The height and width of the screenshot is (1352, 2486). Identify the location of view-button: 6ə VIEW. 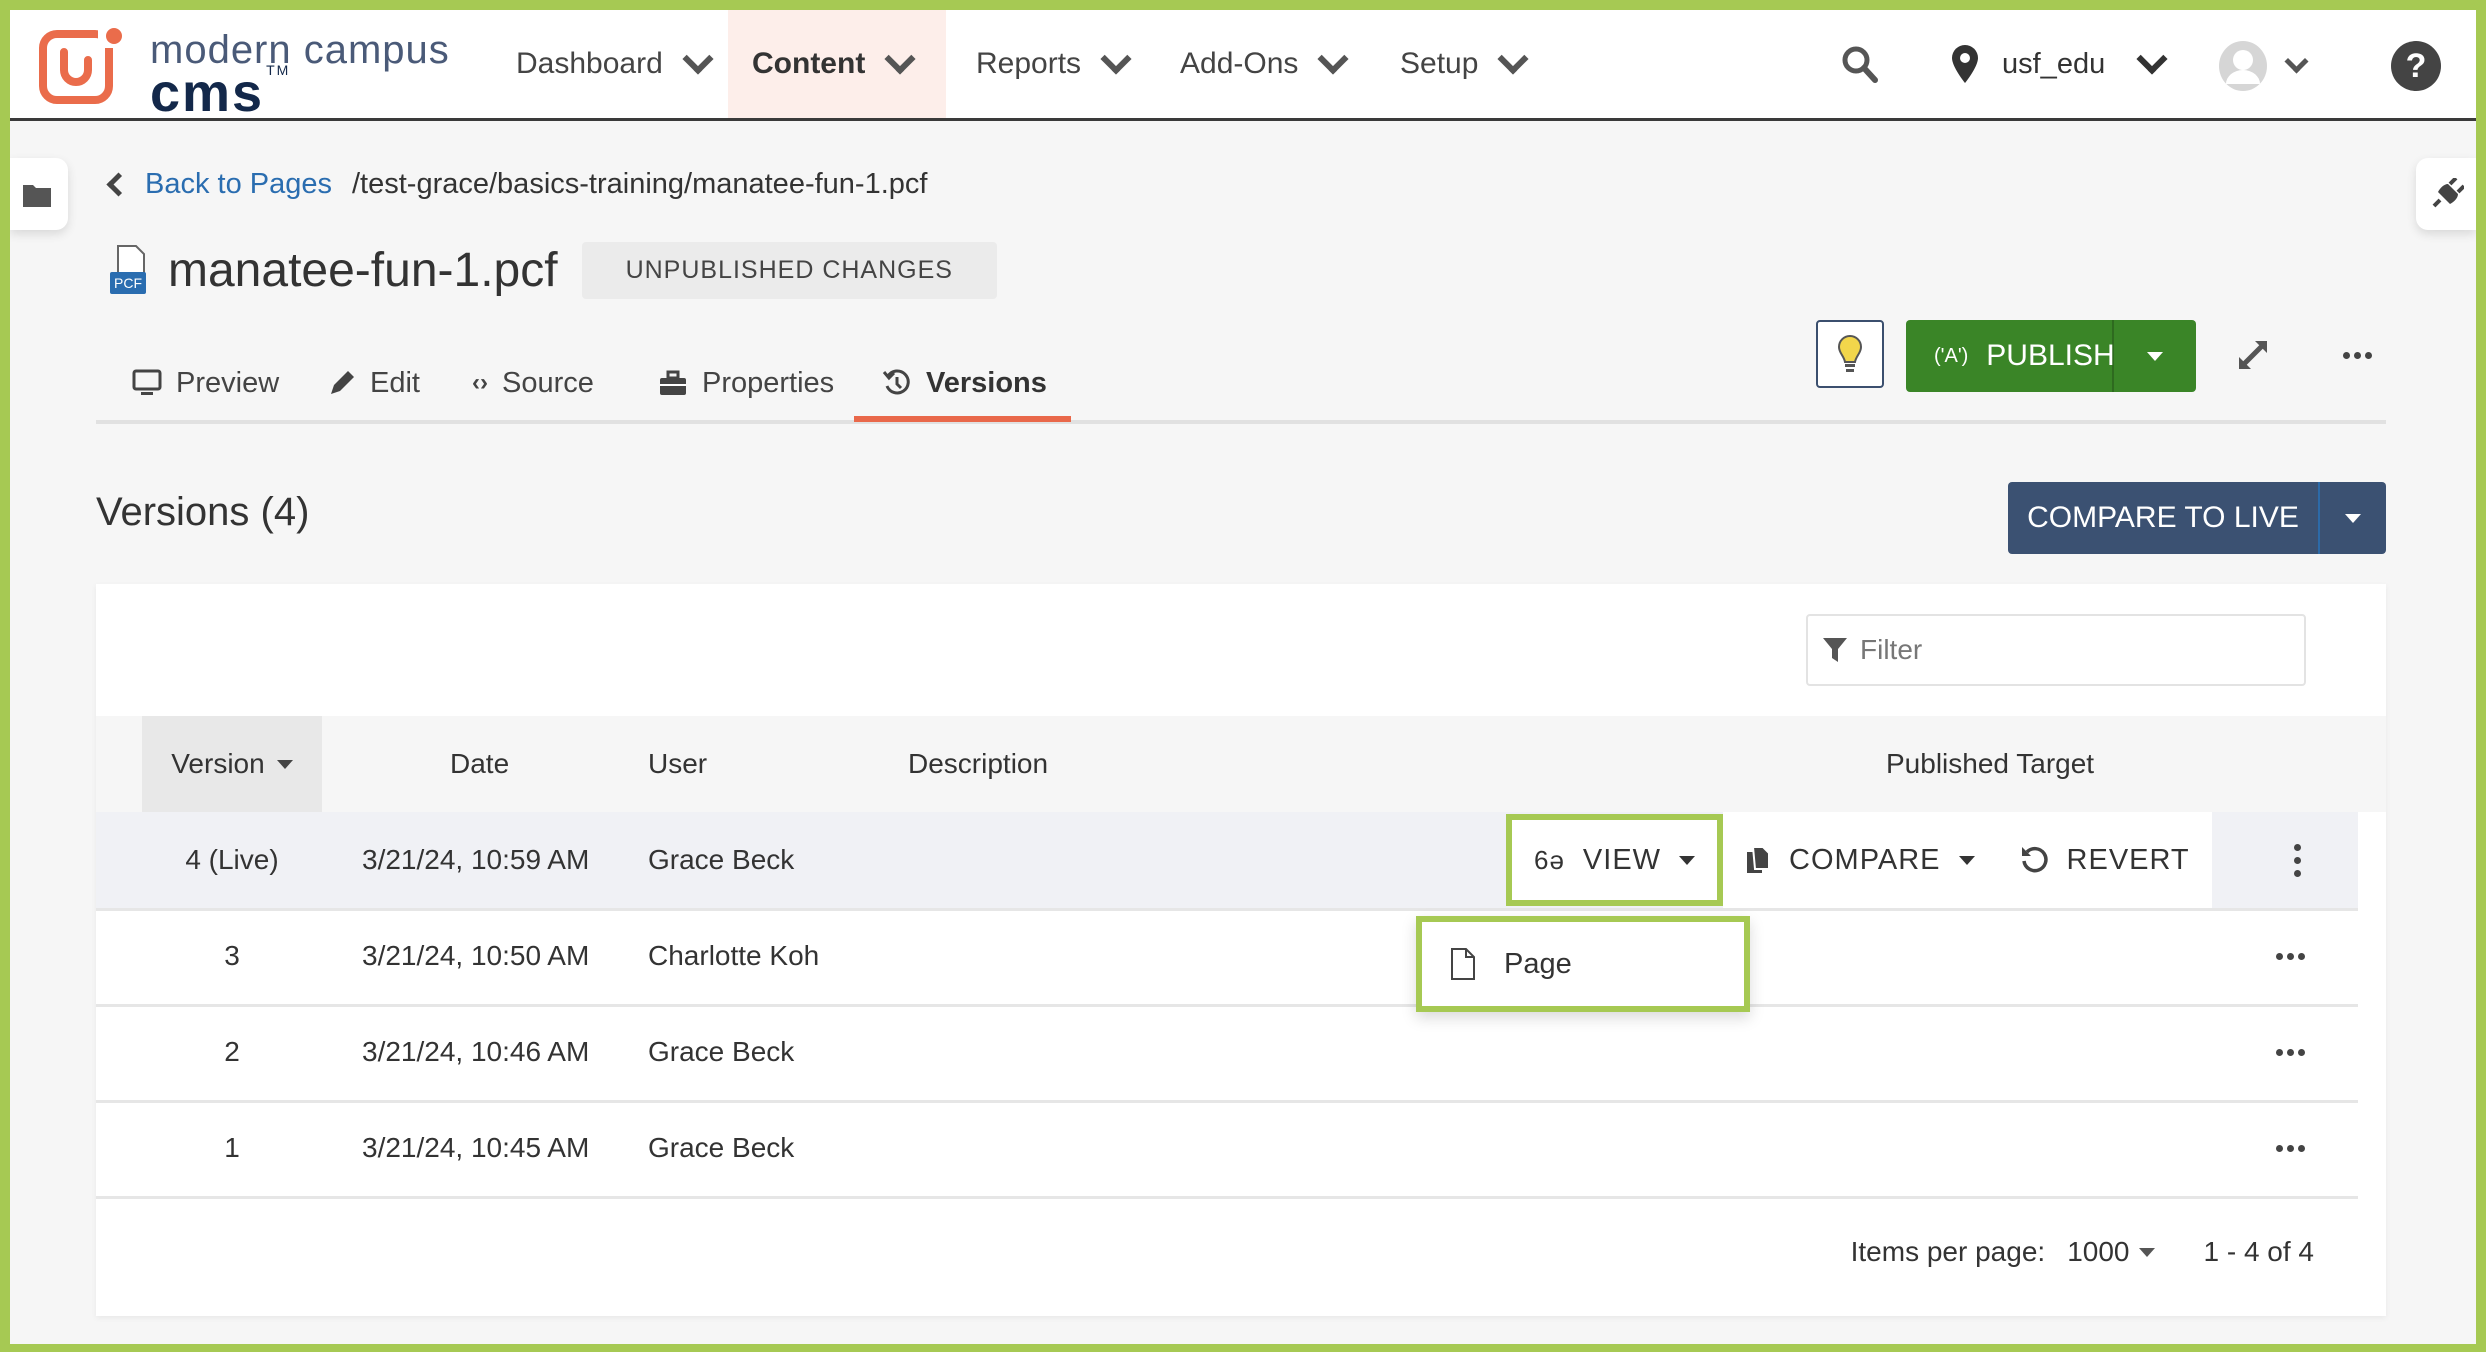
(1615, 860).